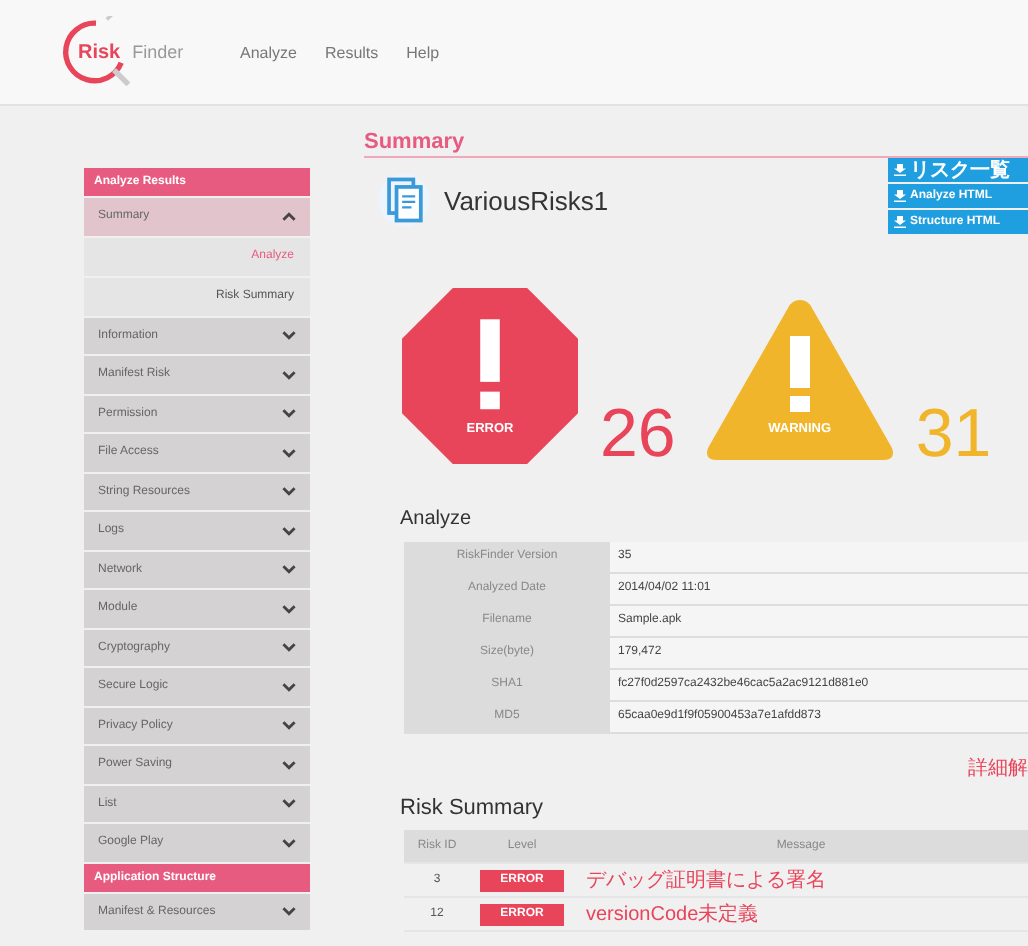  I want to click on magnifier-icon, so click(96, 52).